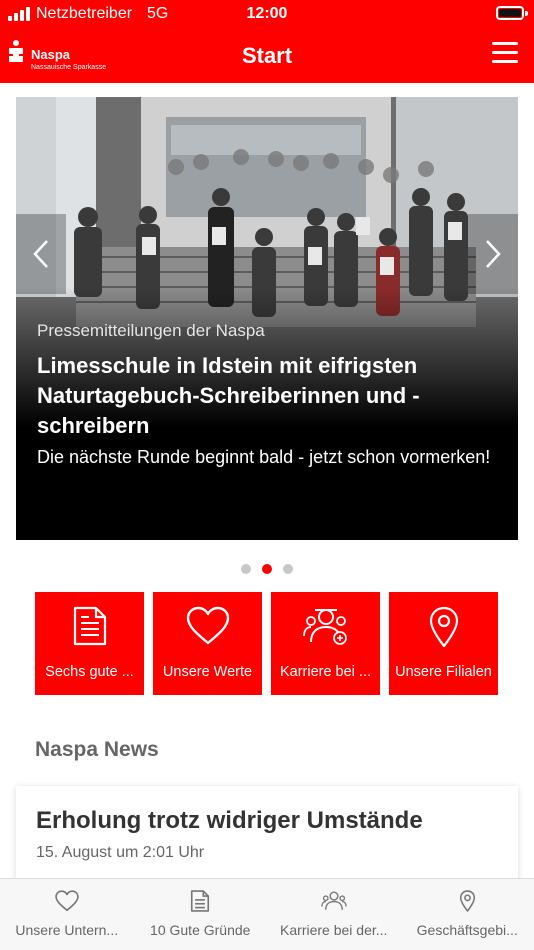 The width and height of the screenshot is (534, 950). I want to click on page-title: Start, so click(267, 55).